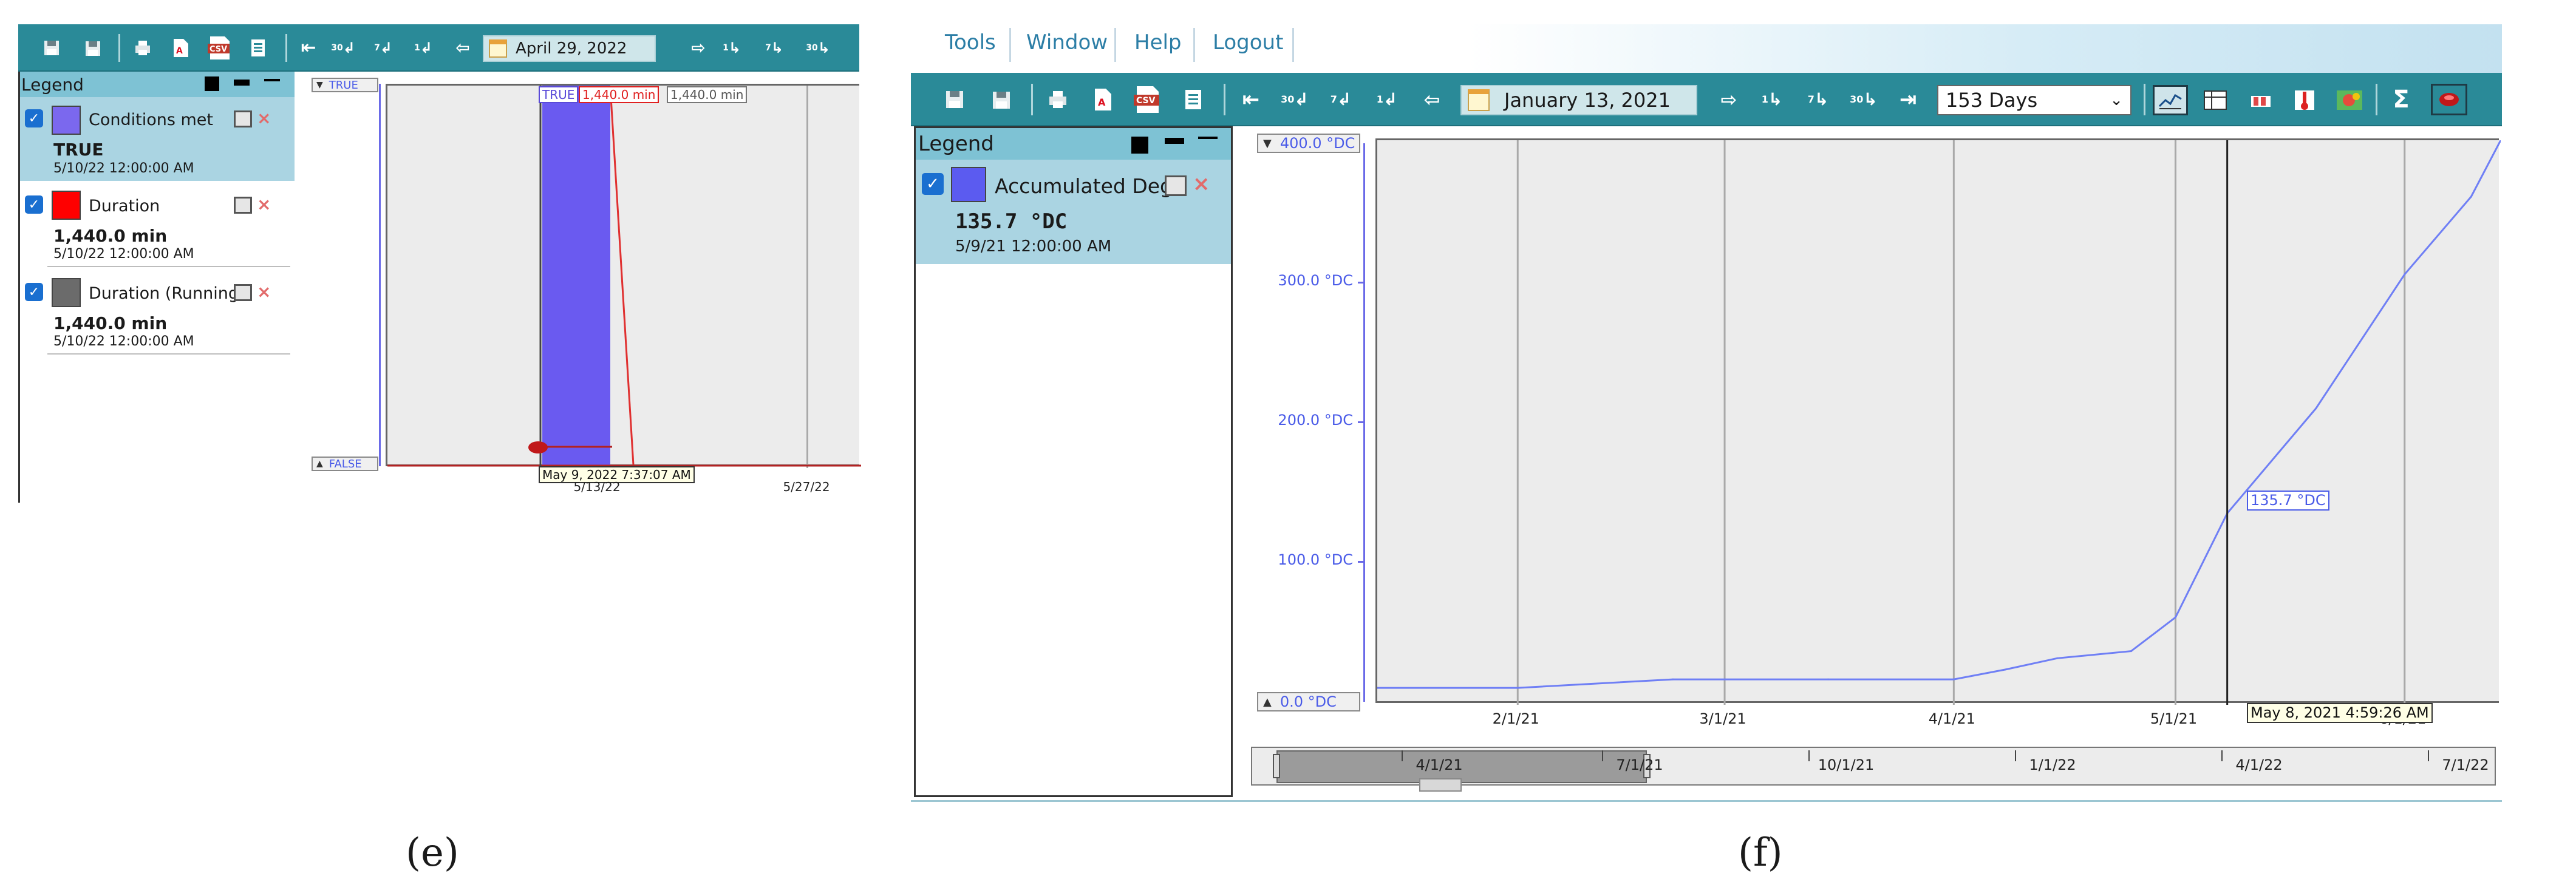 This screenshot has width=2576, height=893. Describe the element at coordinates (2305, 100) in the screenshot. I see `thermometer-icon` at that location.